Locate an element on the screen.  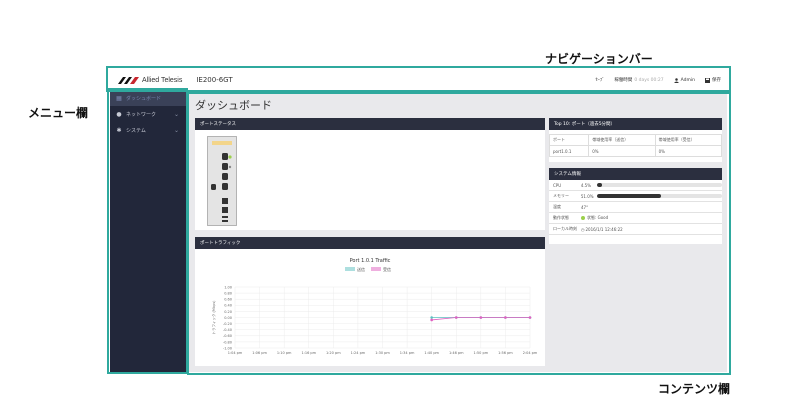
navbar-frame is located at coordinates (418, 79).